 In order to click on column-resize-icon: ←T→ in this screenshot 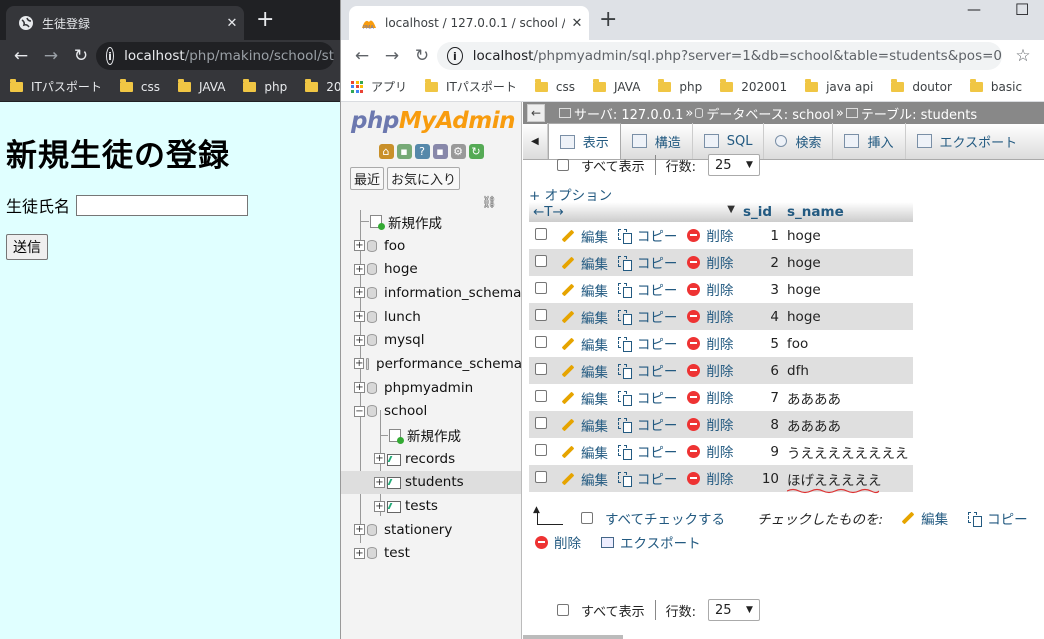, I will do `click(548, 212)`.